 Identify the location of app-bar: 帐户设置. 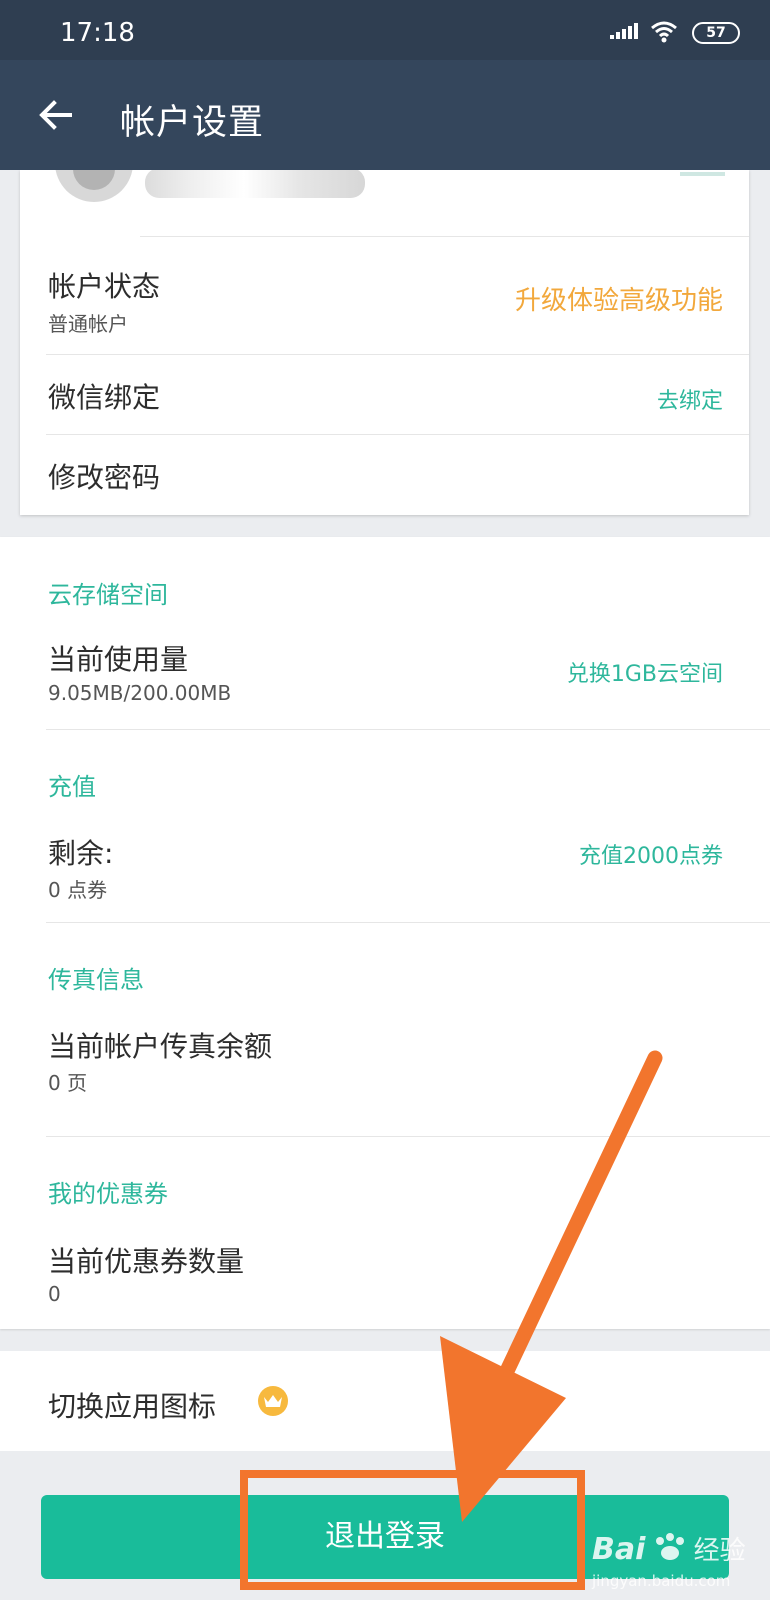
(385, 115).